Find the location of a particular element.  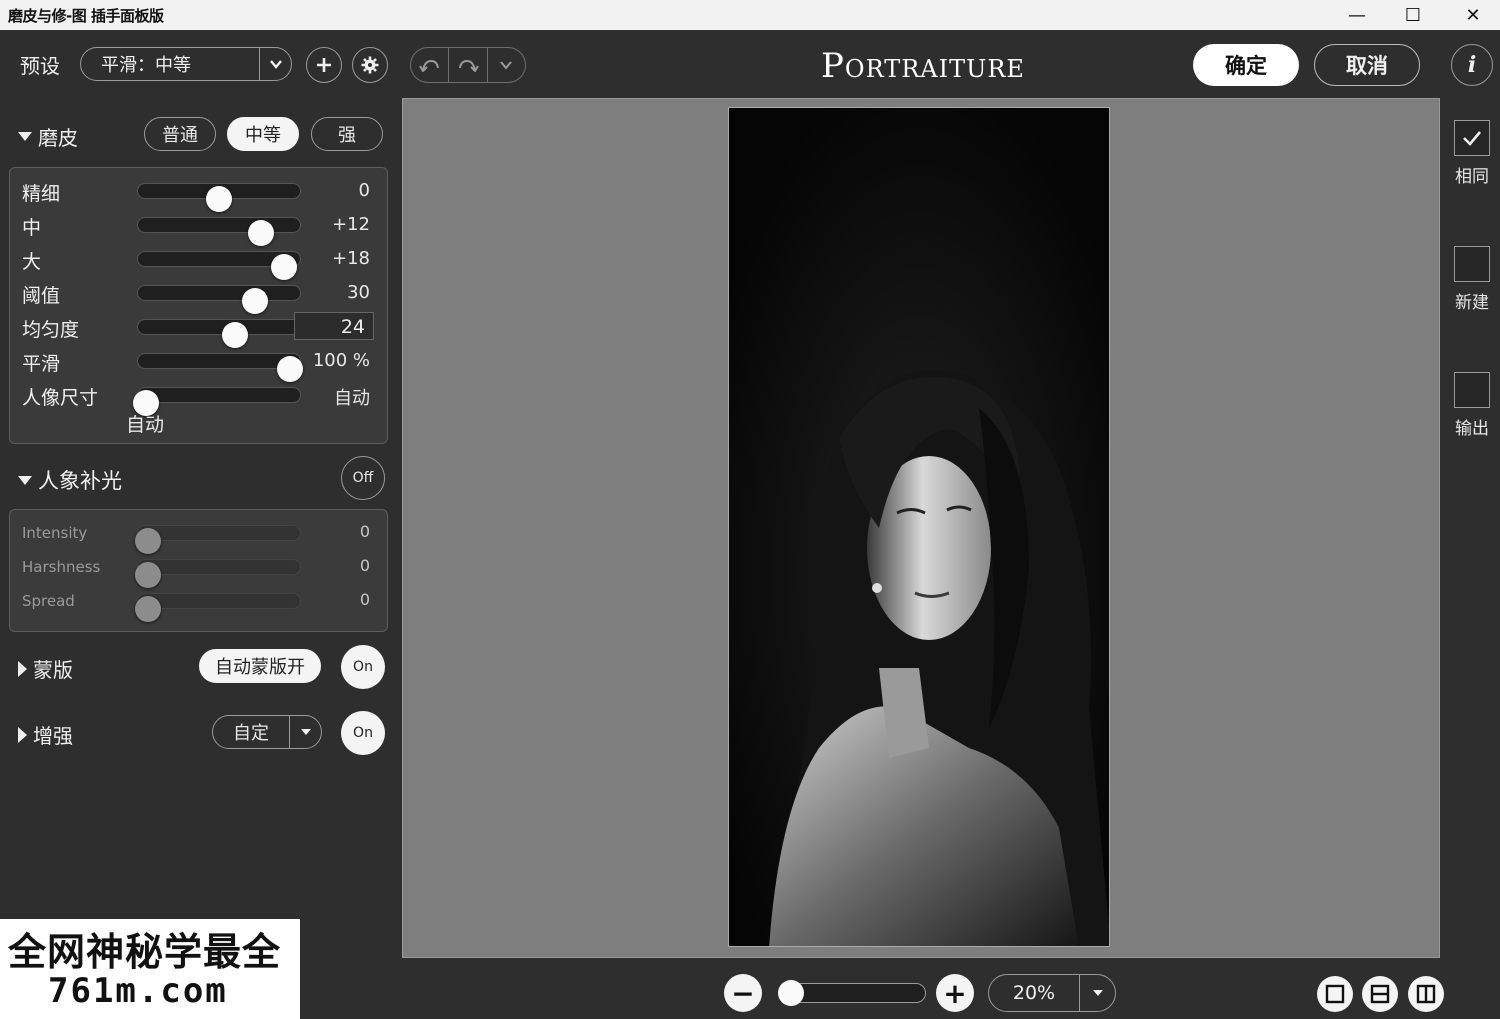

split-horizontal-icon is located at coordinates (1380, 994).